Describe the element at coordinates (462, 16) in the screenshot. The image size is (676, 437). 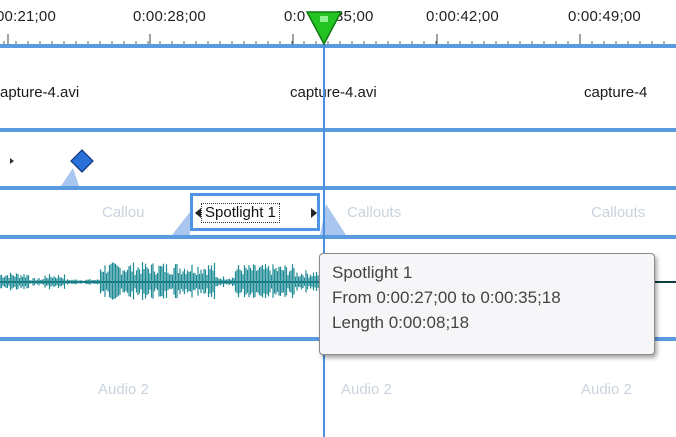
I see `ruler-time-label: 0:00:42;00` at that location.